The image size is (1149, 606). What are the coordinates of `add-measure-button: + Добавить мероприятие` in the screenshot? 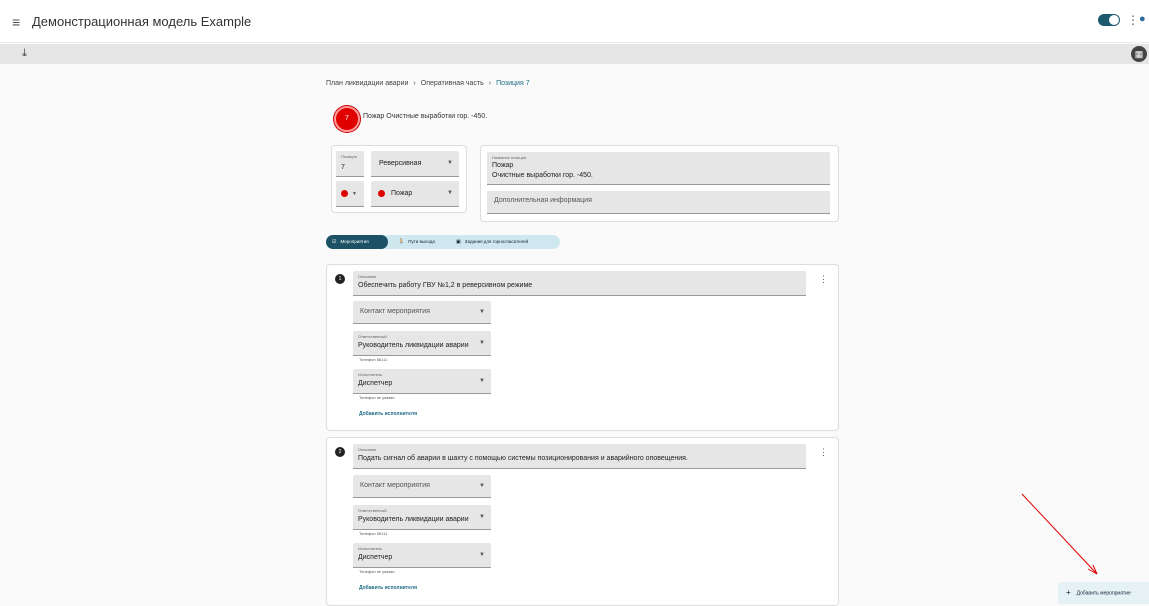 It's located at (1103, 593).